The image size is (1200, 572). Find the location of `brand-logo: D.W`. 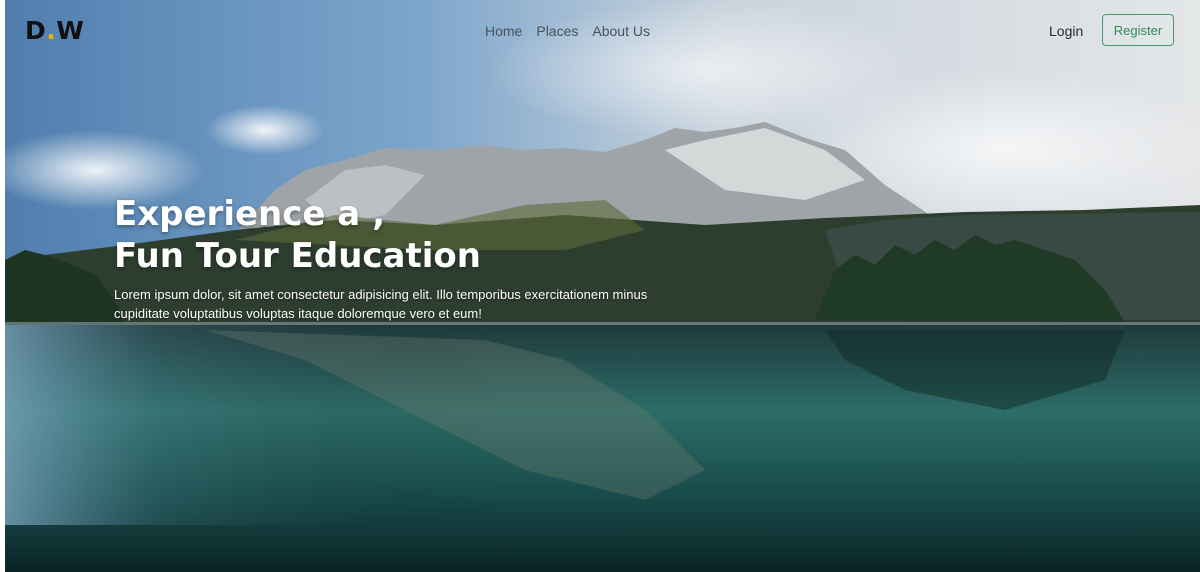

brand-logo: D.W is located at coordinates (54, 30).